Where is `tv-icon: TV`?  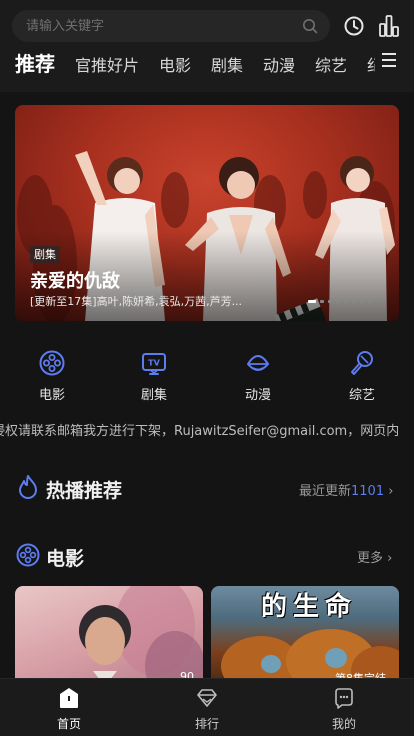 tv-icon: TV is located at coordinates (154, 364).